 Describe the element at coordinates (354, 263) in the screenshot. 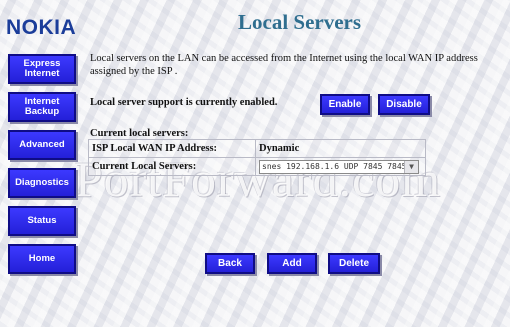

I see `delete-button: Delete` at that location.